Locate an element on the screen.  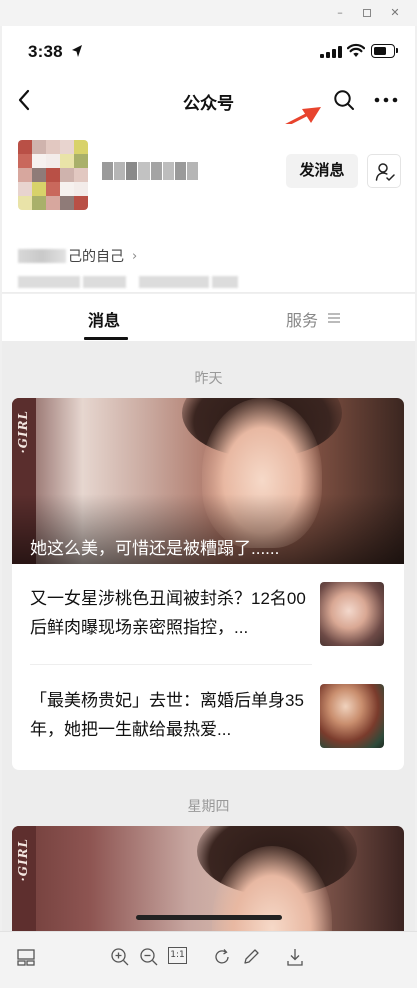
account-intro-row: 己的自己 › is located at coordinates (77, 256).